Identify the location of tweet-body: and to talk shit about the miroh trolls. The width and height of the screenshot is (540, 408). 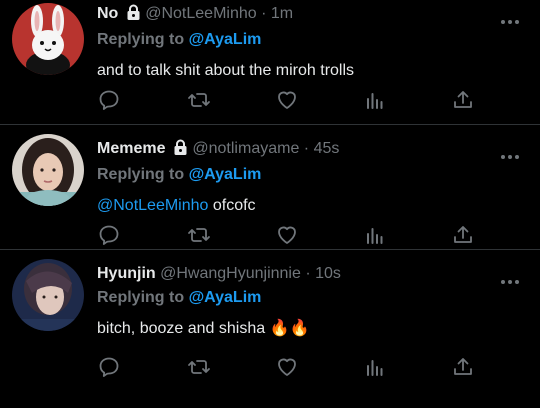
(226, 70).